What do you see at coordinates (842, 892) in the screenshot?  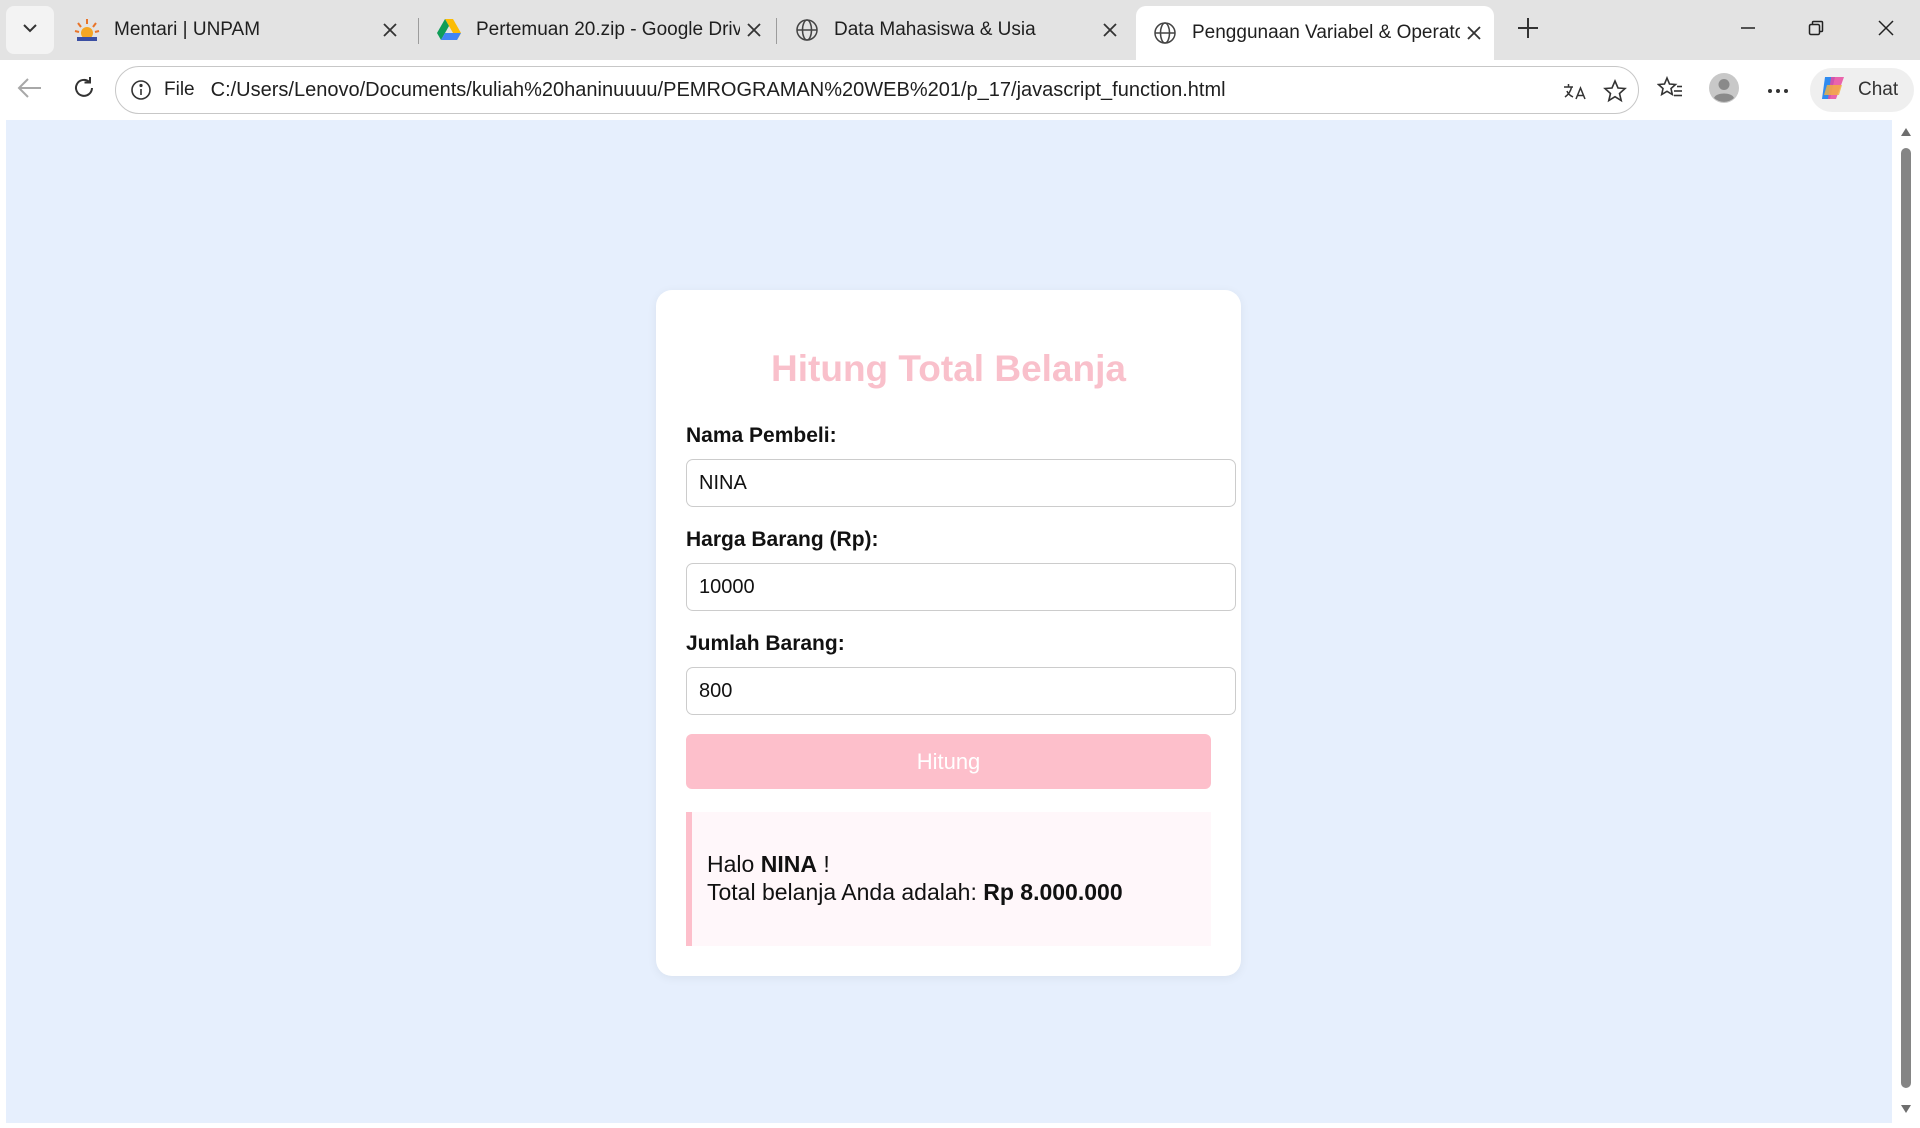 I see `total-prefix: Total belanja Anda adalah:` at bounding box center [842, 892].